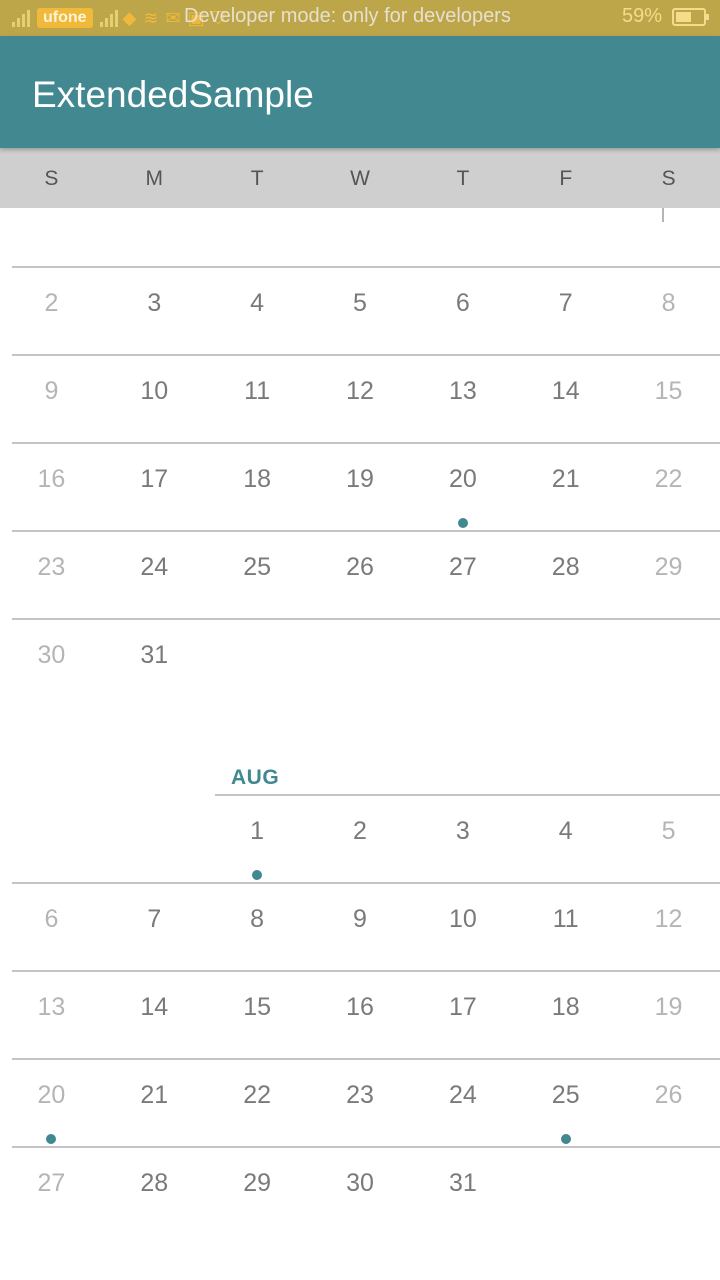 This screenshot has width=720, height=1280. Describe the element at coordinates (668, 398) in the screenshot. I see `day-cell-jul-15: 15` at that location.